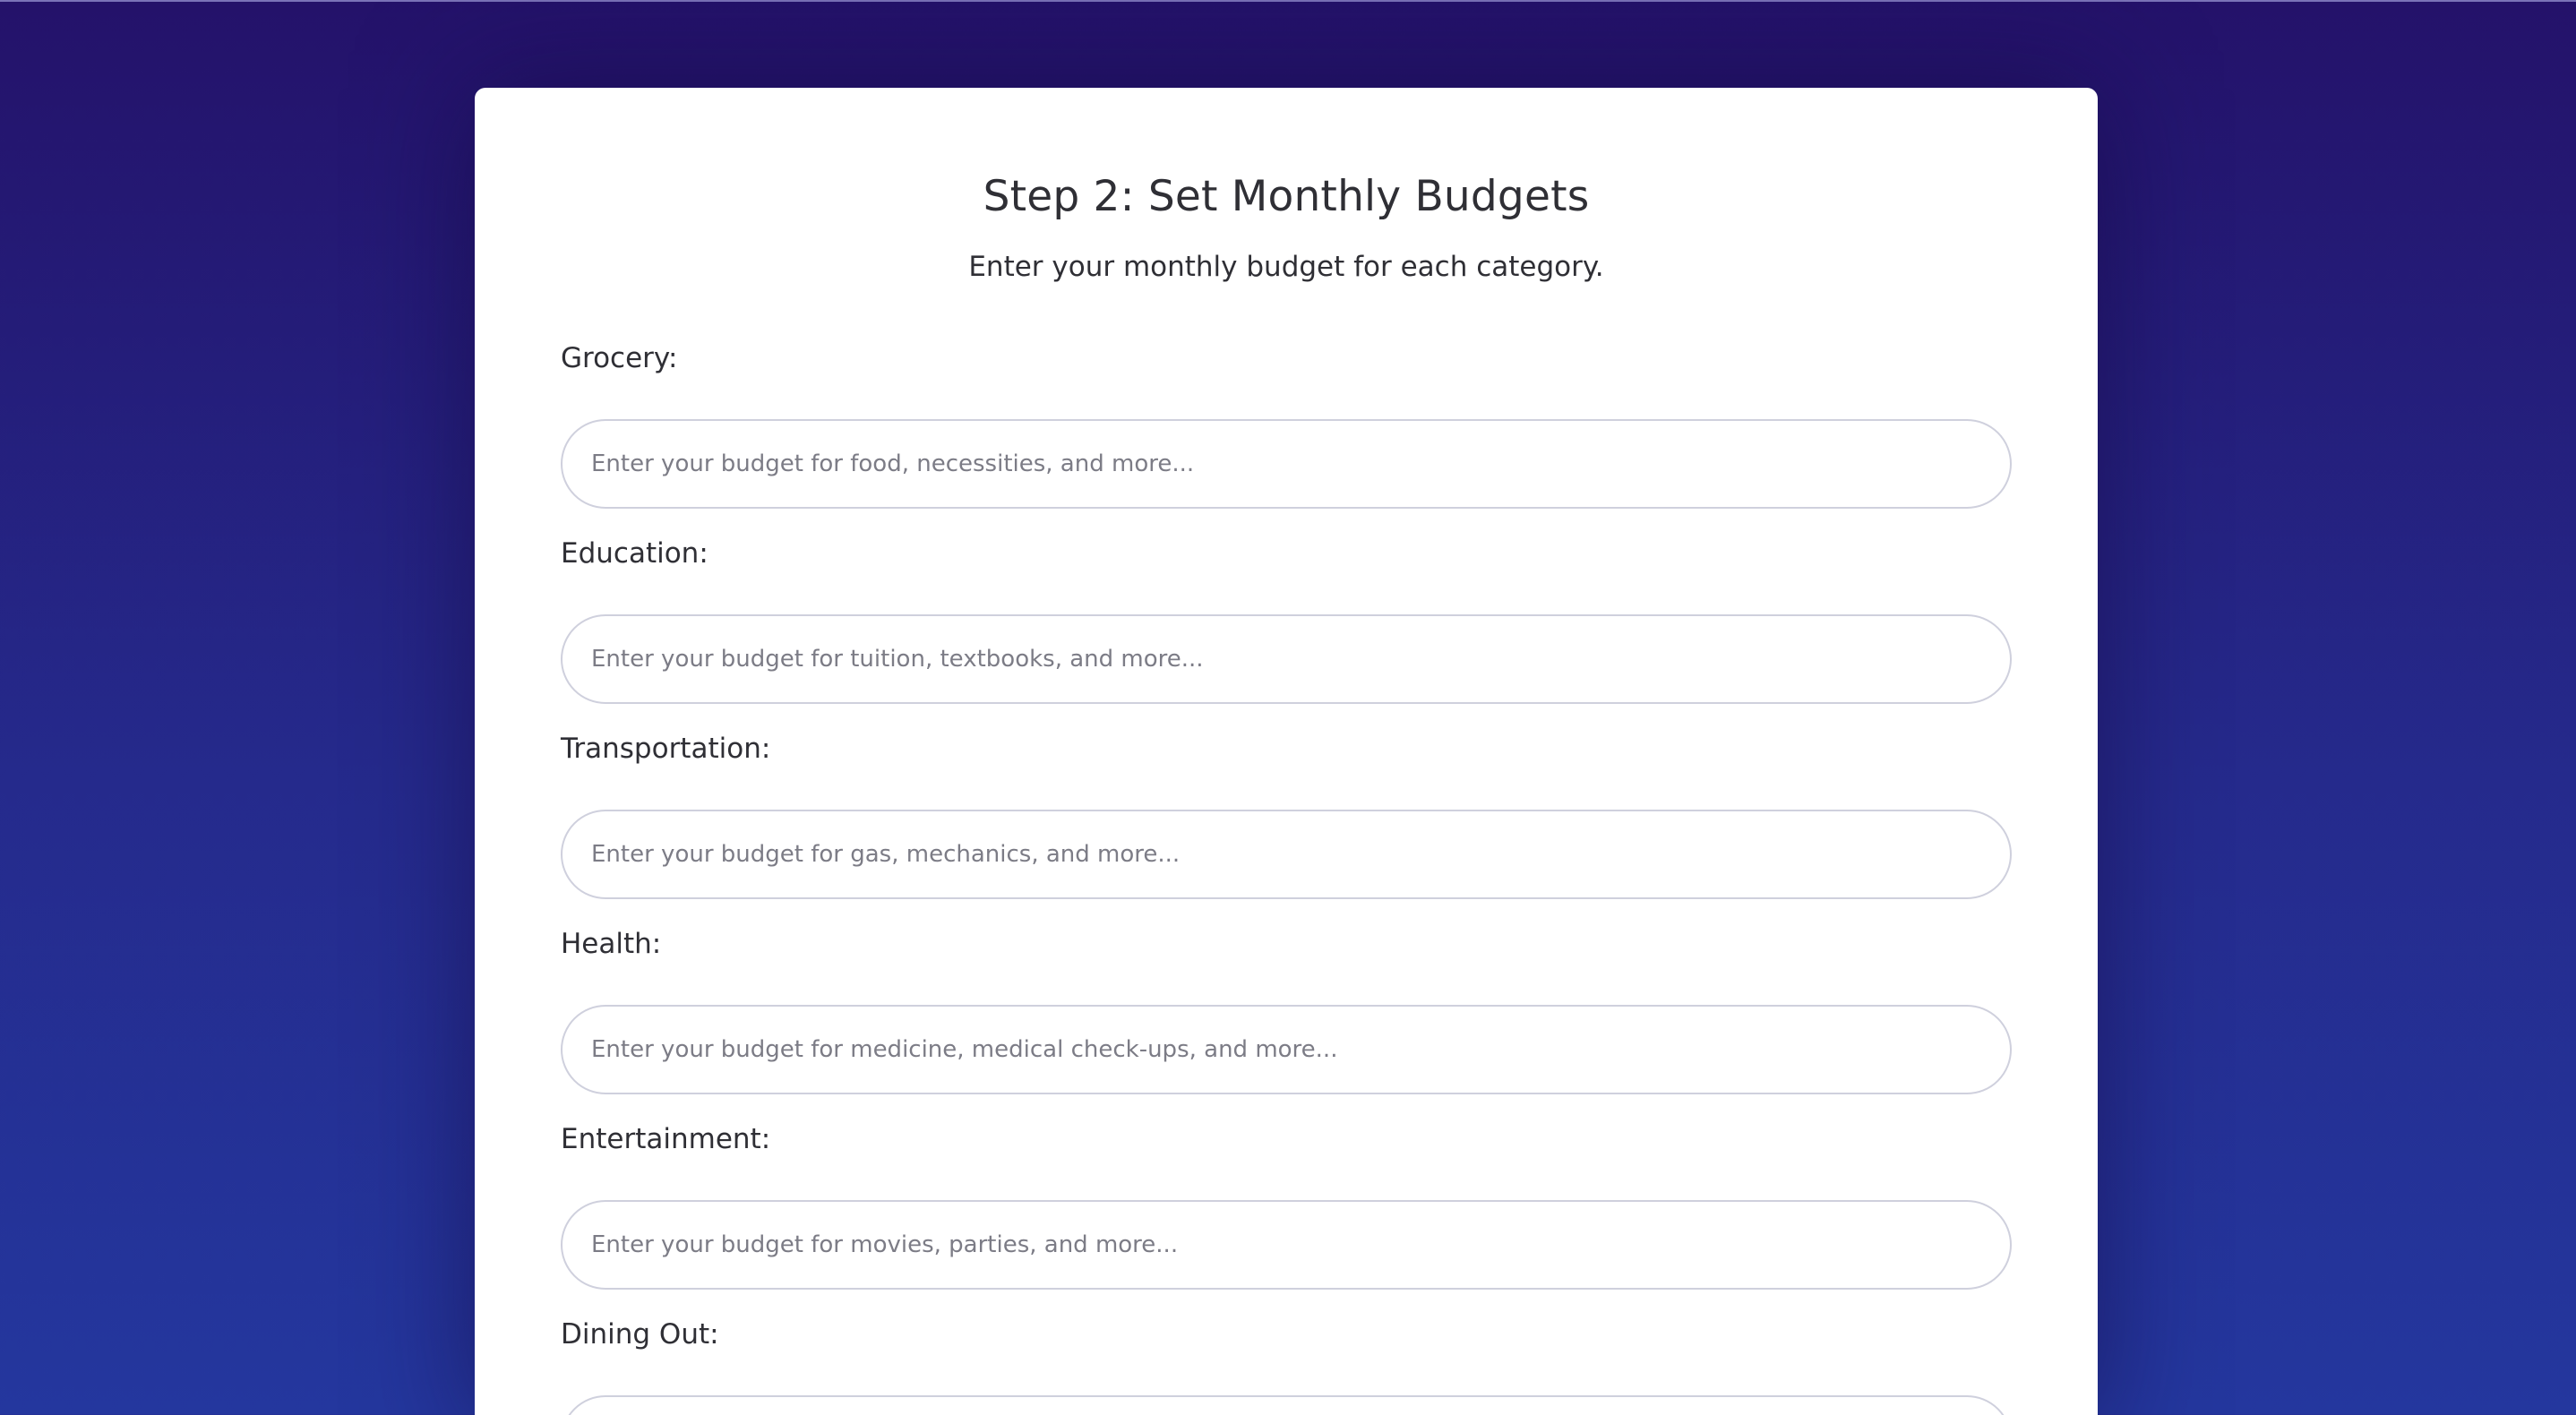 This screenshot has height=1415, width=2576. Describe the element at coordinates (611, 944) in the screenshot. I see `health-label: Health:` at that location.